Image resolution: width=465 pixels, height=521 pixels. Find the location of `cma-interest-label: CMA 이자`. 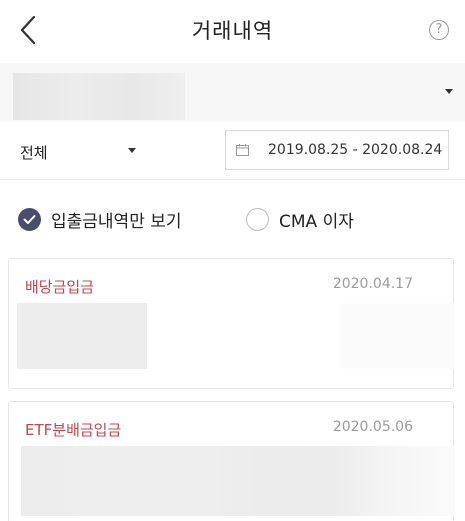

cma-interest-label: CMA 이자 is located at coordinates (316, 221).